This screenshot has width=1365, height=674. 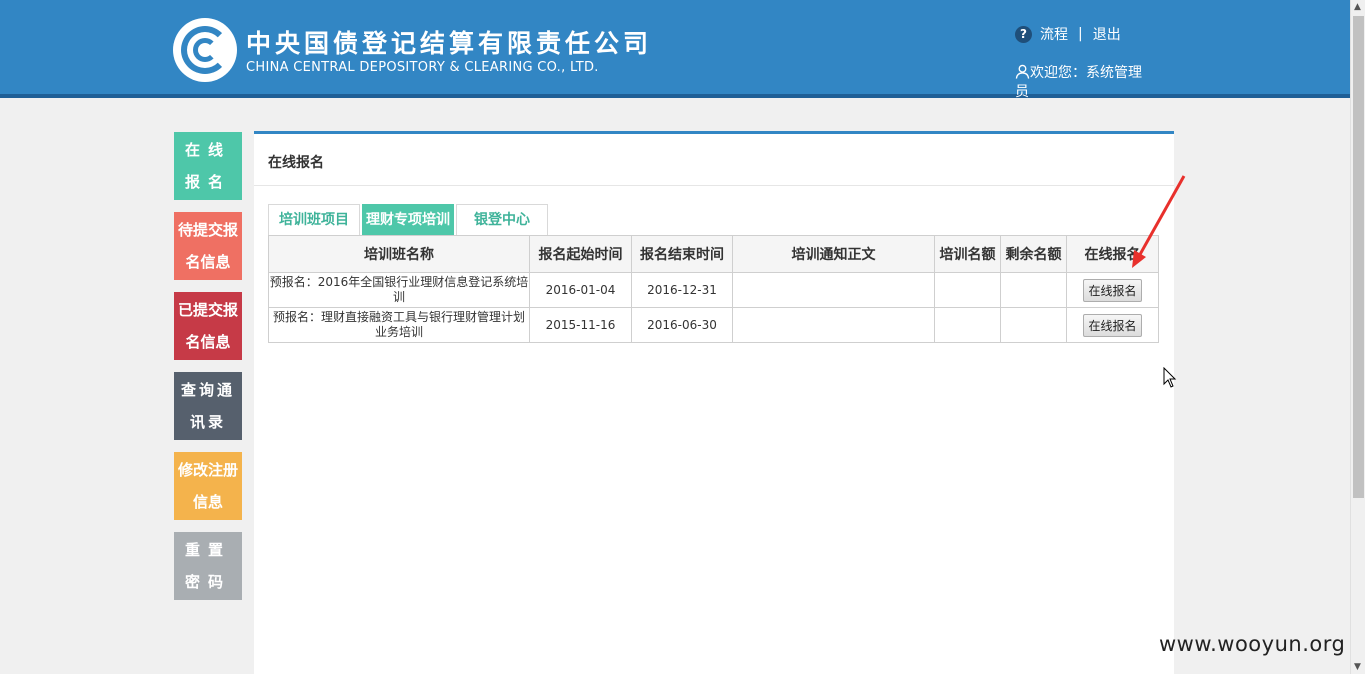 What do you see at coordinates (1107, 34) in the screenshot?
I see `logout-link: 退出` at bounding box center [1107, 34].